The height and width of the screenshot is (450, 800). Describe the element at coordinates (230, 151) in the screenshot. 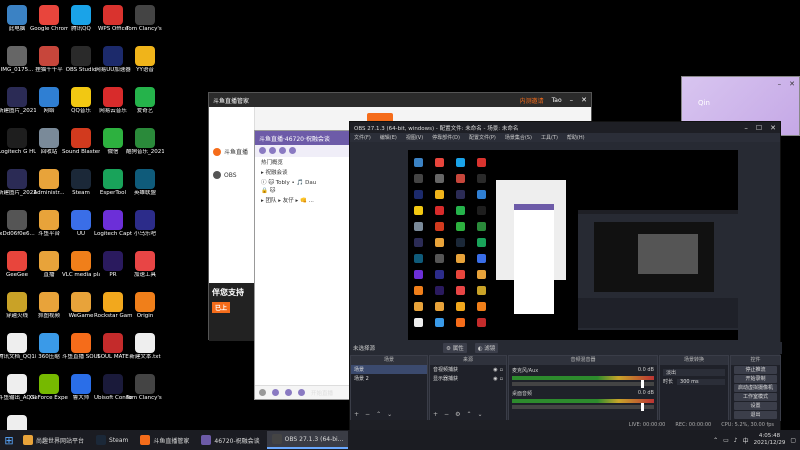

I see `douyu-side-item: 斗鱼直播` at that location.